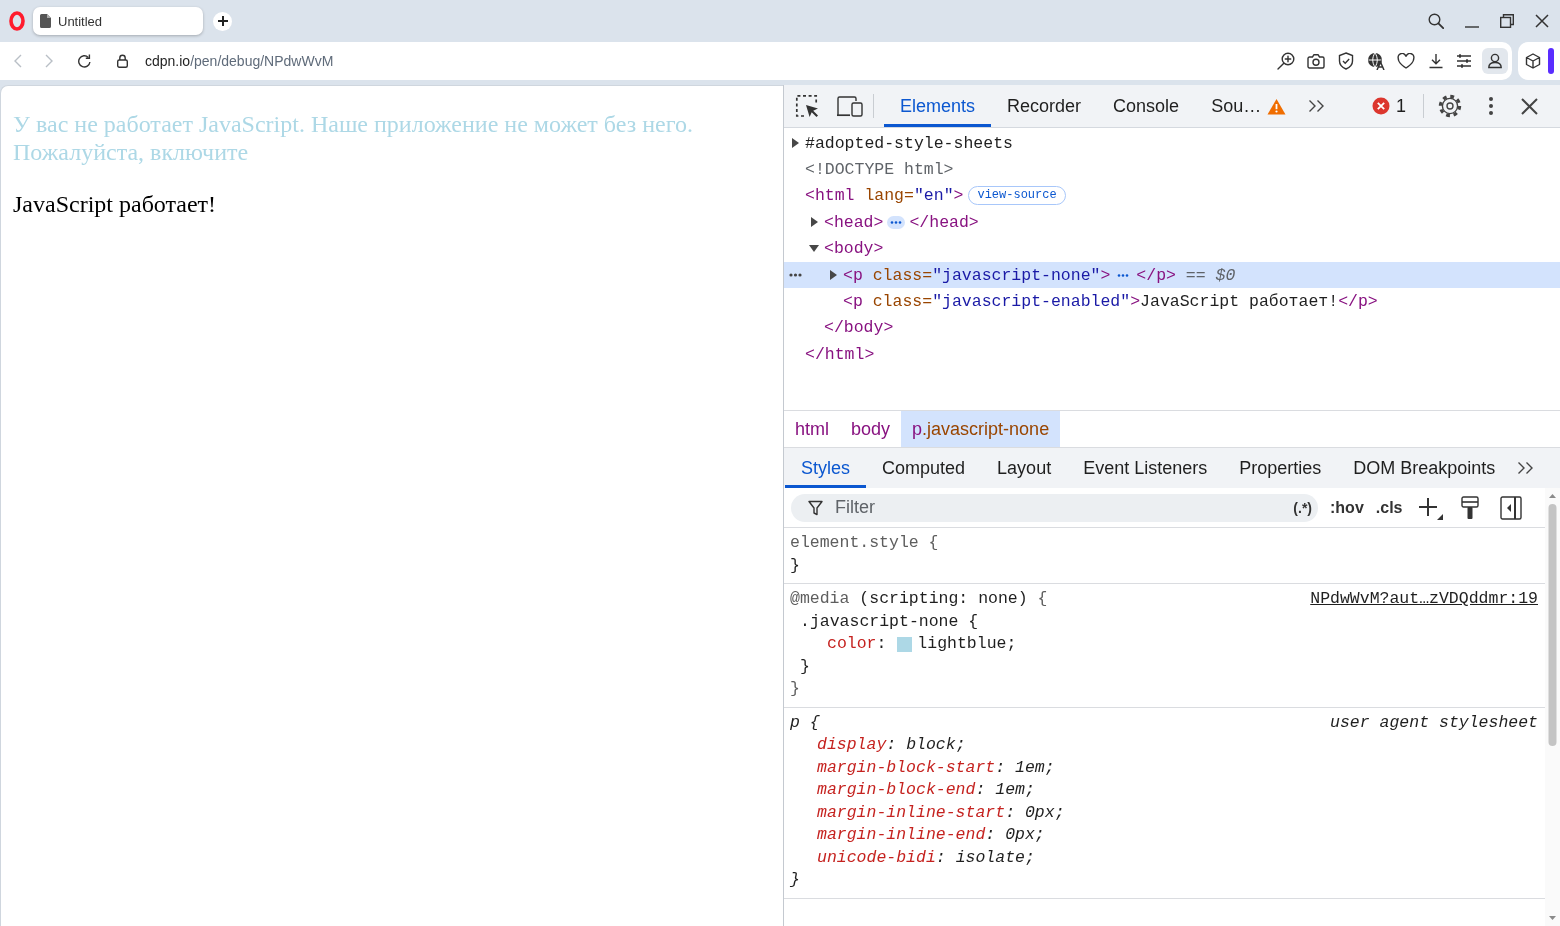 The height and width of the screenshot is (926, 1560). I want to click on css-value: block;, so click(936, 745).